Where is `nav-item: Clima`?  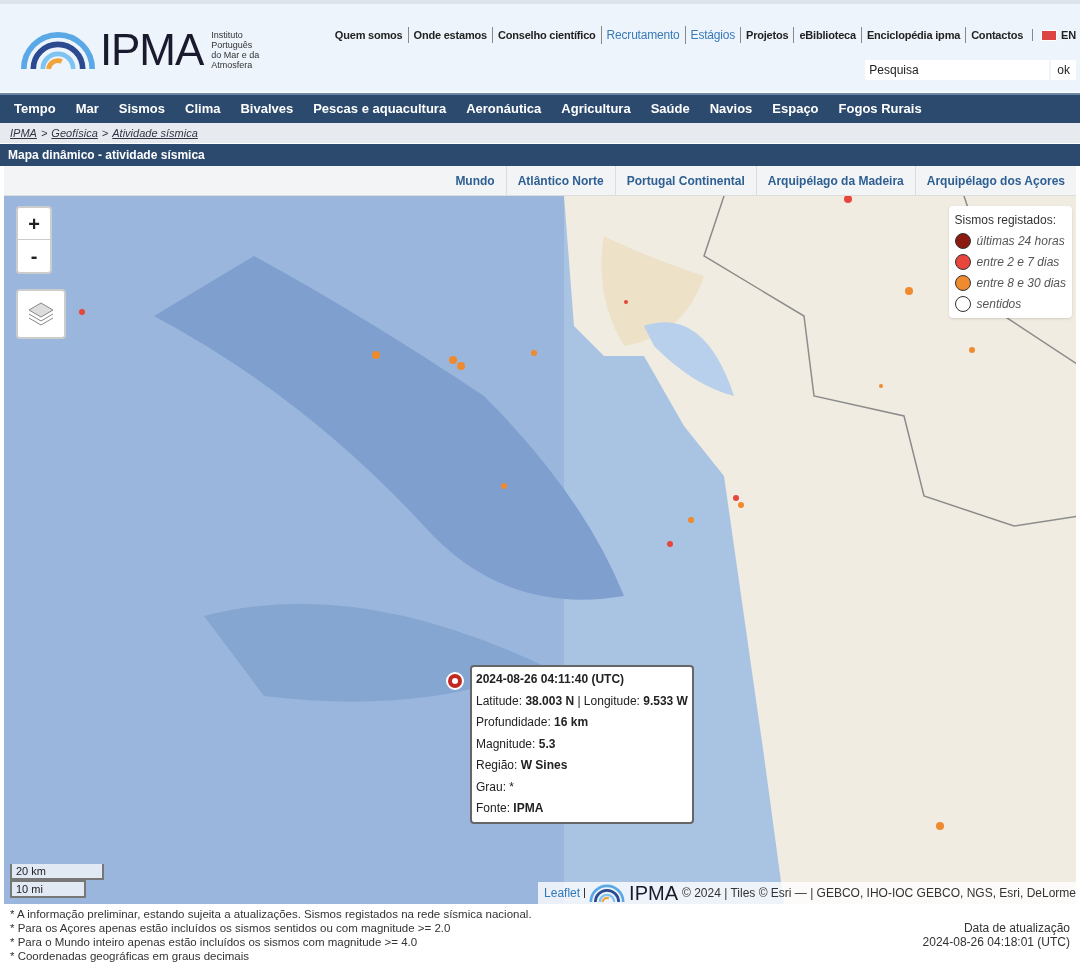 nav-item: Clima is located at coordinates (203, 109).